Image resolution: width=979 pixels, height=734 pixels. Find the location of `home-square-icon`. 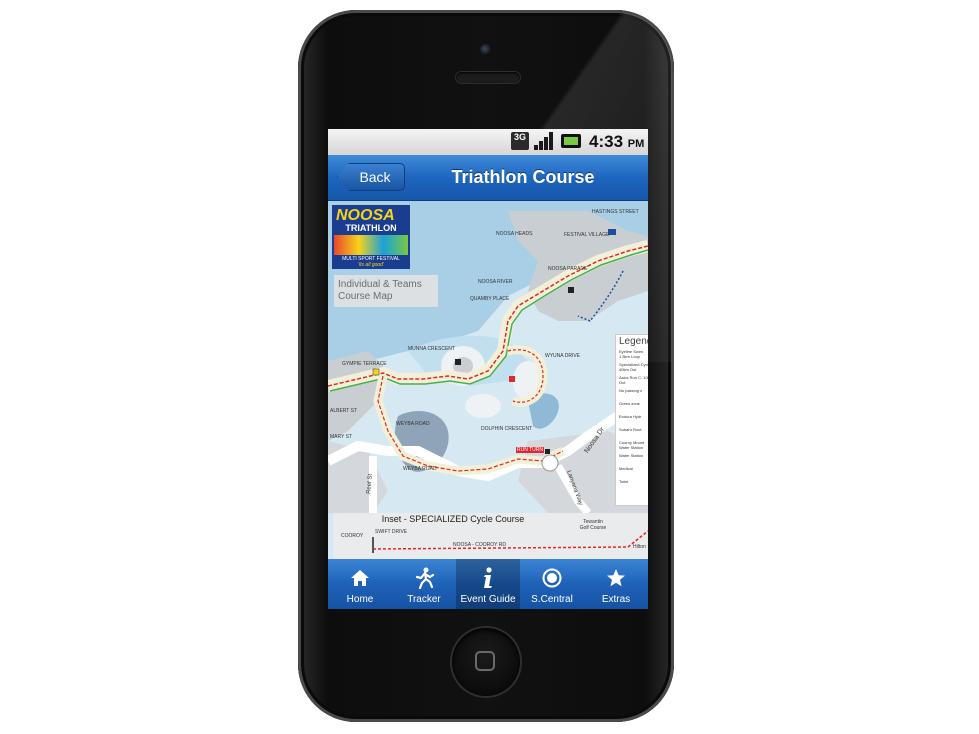

home-square-icon is located at coordinates (485, 661).